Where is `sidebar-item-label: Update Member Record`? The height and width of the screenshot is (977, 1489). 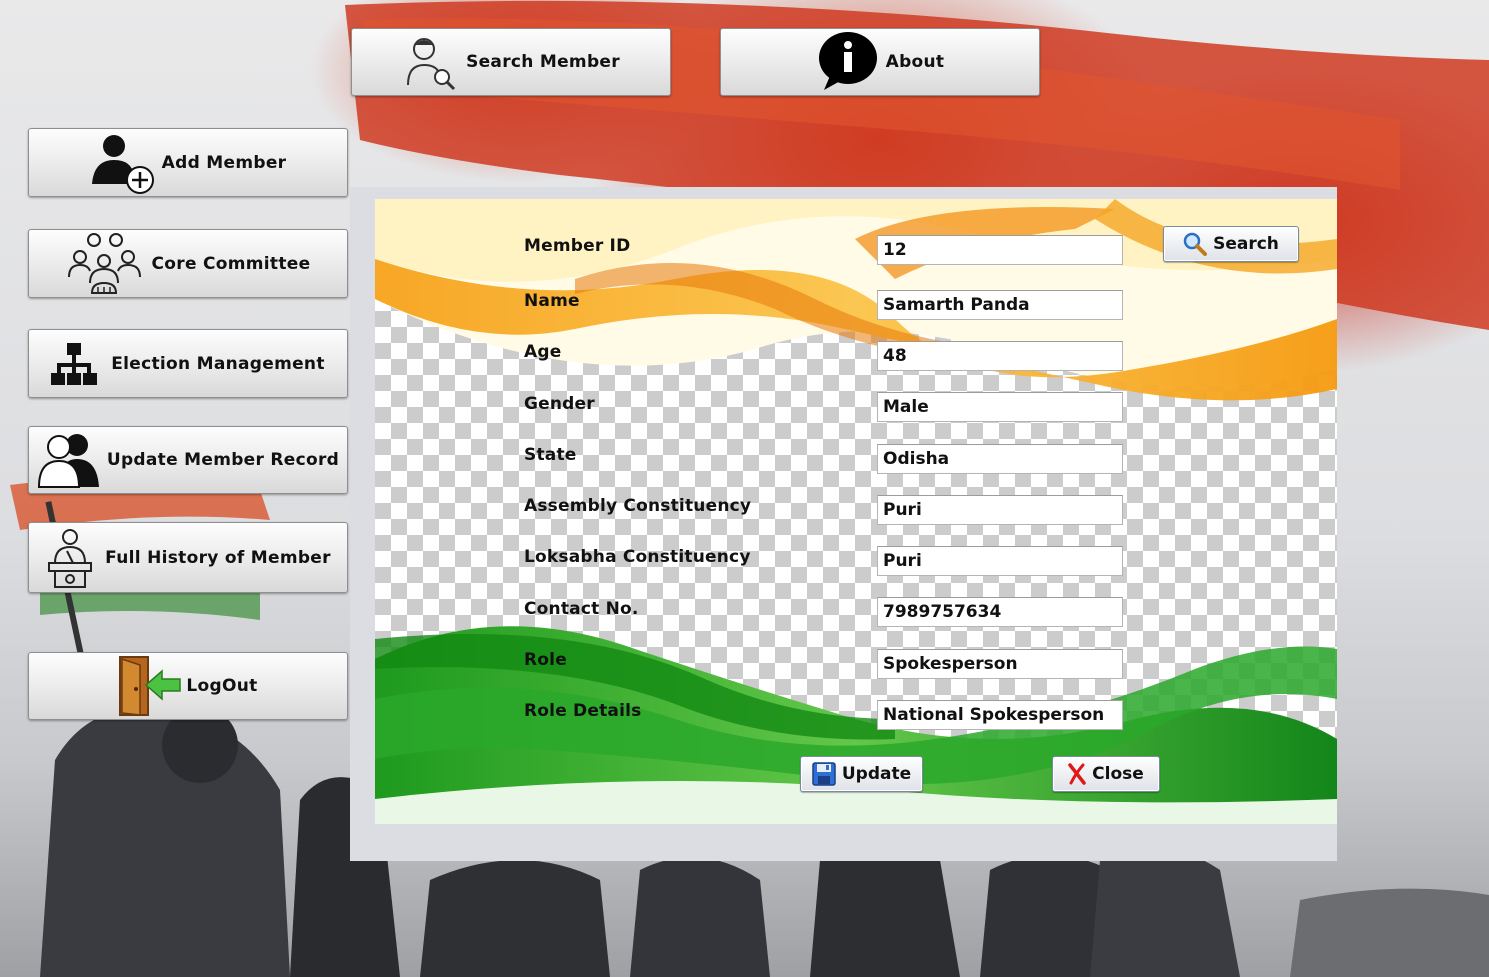
sidebar-item-label: Update Member Record is located at coordinates (223, 460).